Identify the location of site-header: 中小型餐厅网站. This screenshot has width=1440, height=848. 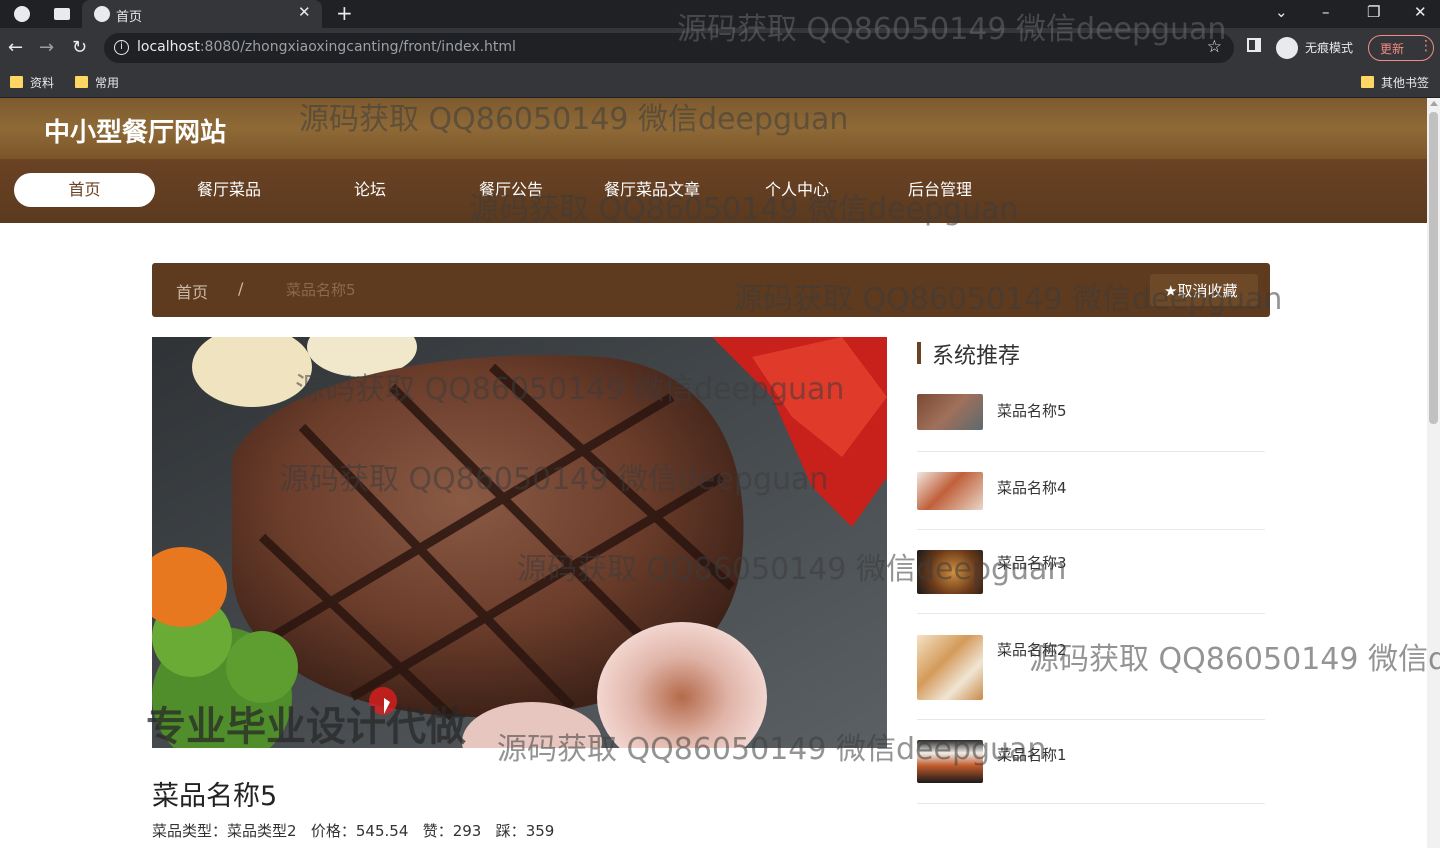
(713, 128).